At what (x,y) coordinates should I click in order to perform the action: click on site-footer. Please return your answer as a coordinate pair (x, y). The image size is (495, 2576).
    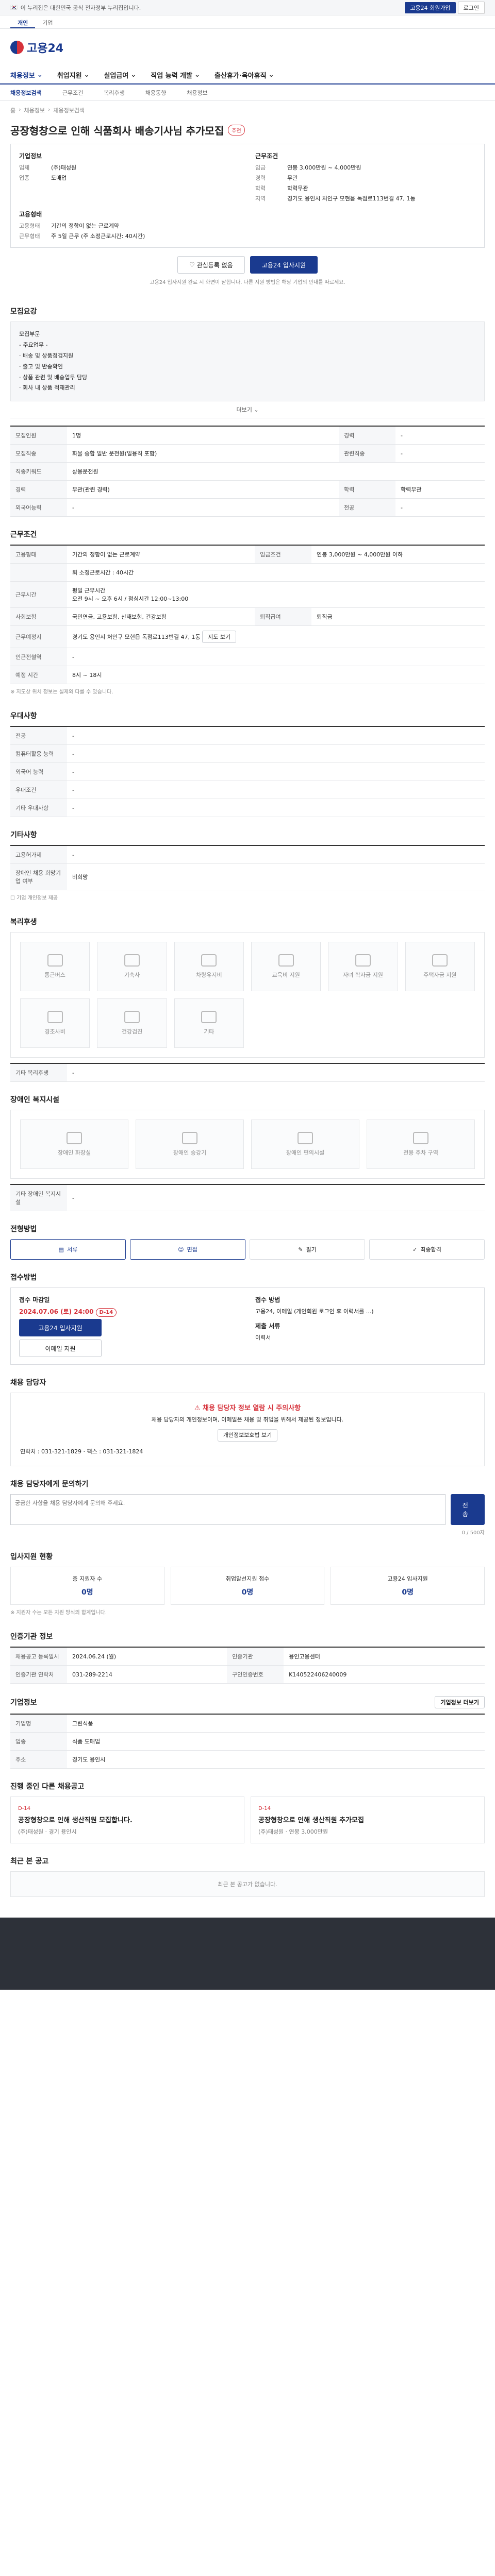
    Looking at the image, I should click on (247, 1954).